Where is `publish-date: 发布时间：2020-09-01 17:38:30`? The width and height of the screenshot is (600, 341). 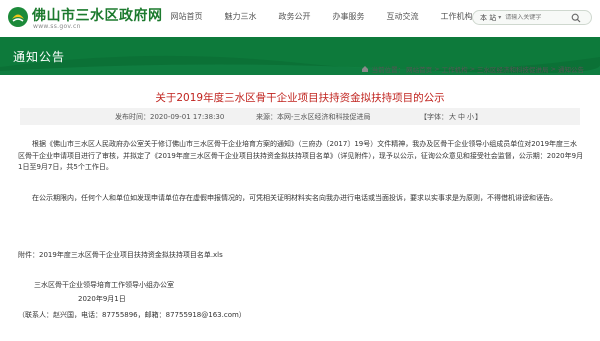 publish-date: 发布时间：2020-09-01 17:38:30 is located at coordinates (170, 117).